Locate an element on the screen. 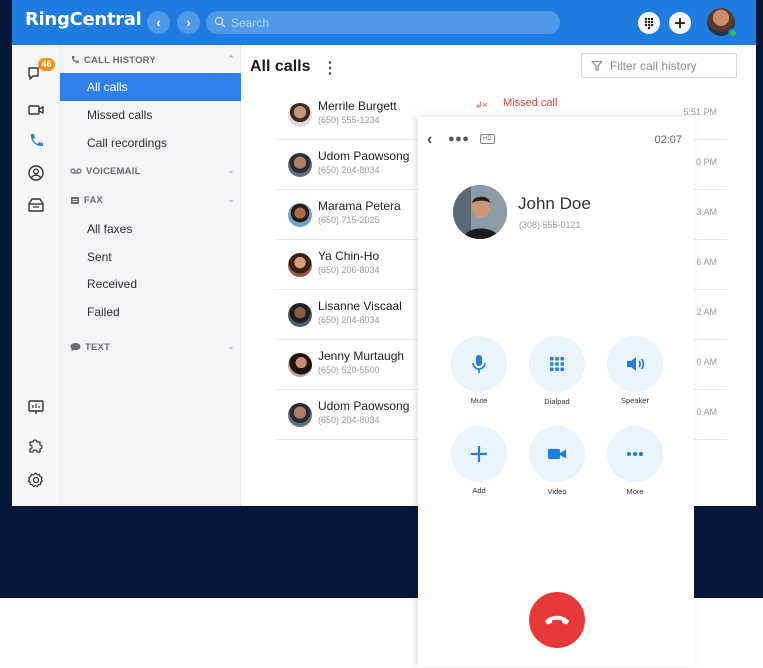 The width and height of the screenshot is (763, 668). mute-button is located at coordinates (479, 364).